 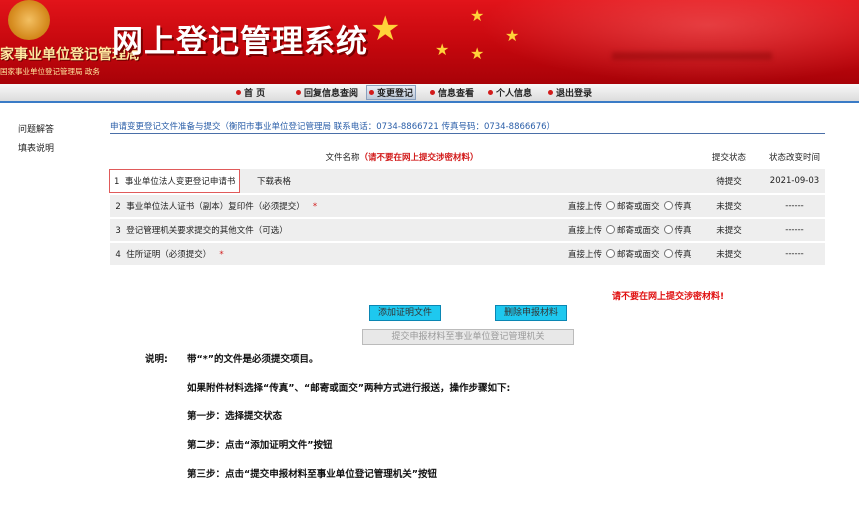 What do you see at coordinates (215, 207) in the screenshot?
I see `file-name: 事业单位法人证书（副本）复印件（必须提交）` at bounding box center [215, 207].